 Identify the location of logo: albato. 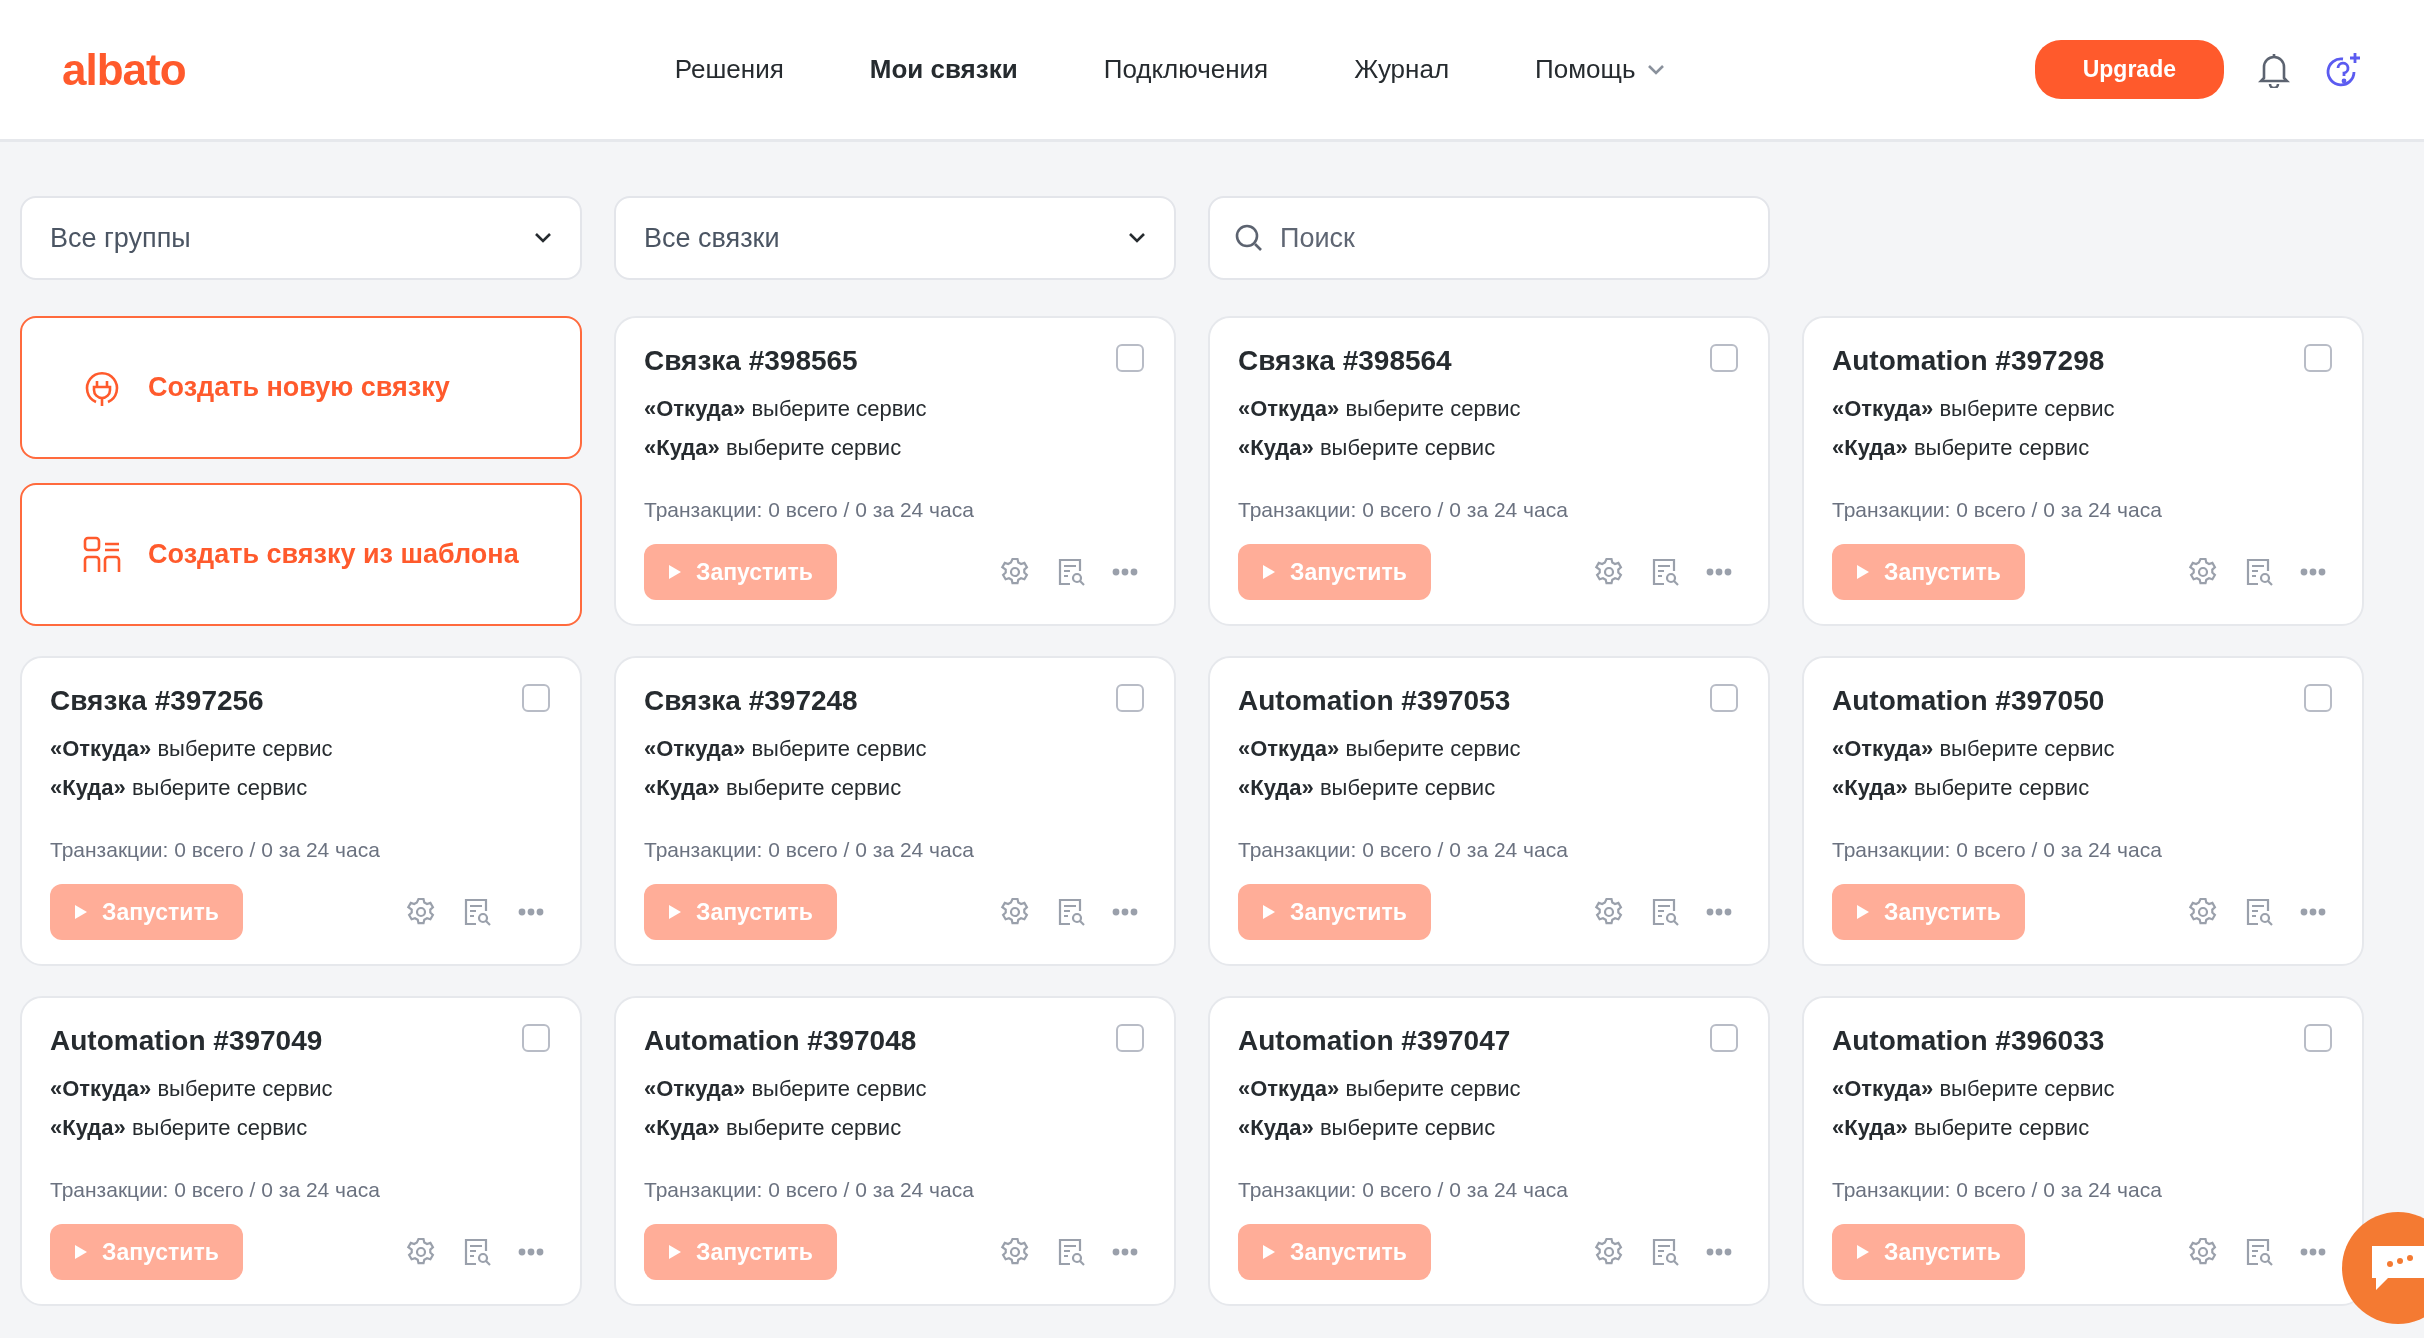
(124, 69).